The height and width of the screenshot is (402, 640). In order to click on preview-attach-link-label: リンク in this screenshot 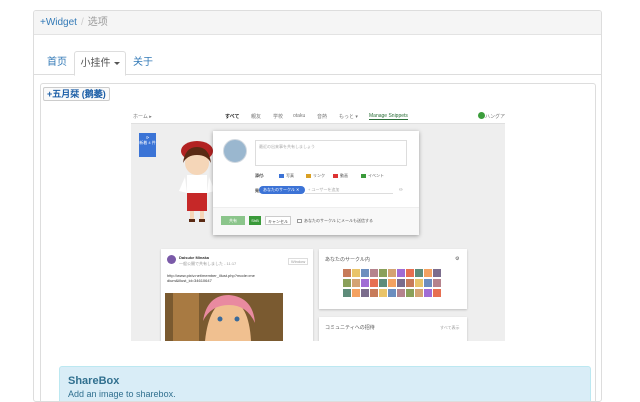, I will do `click(319, 175)`.